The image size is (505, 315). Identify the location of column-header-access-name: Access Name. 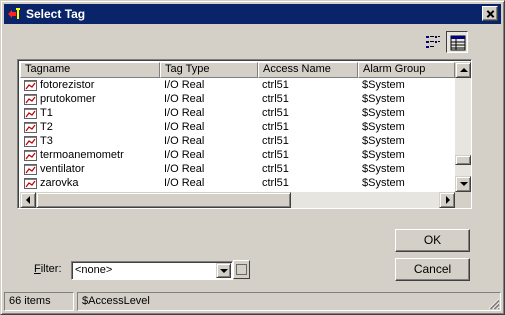
(308, 70).